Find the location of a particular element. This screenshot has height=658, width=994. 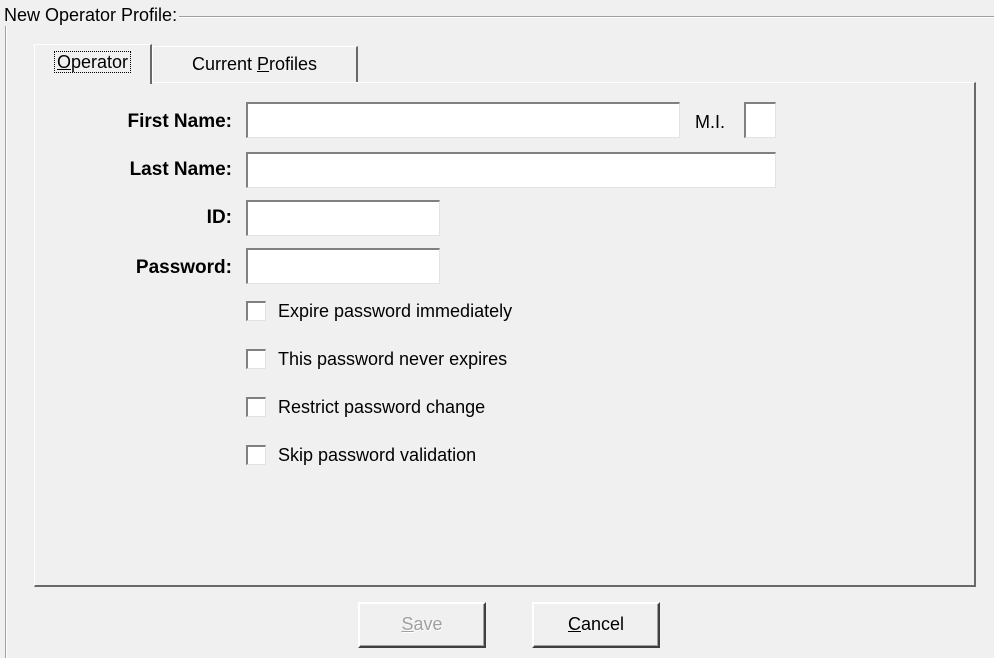

expire-immediately-checkbox-row: Expire password immediately is located at coordinates (379, 311).